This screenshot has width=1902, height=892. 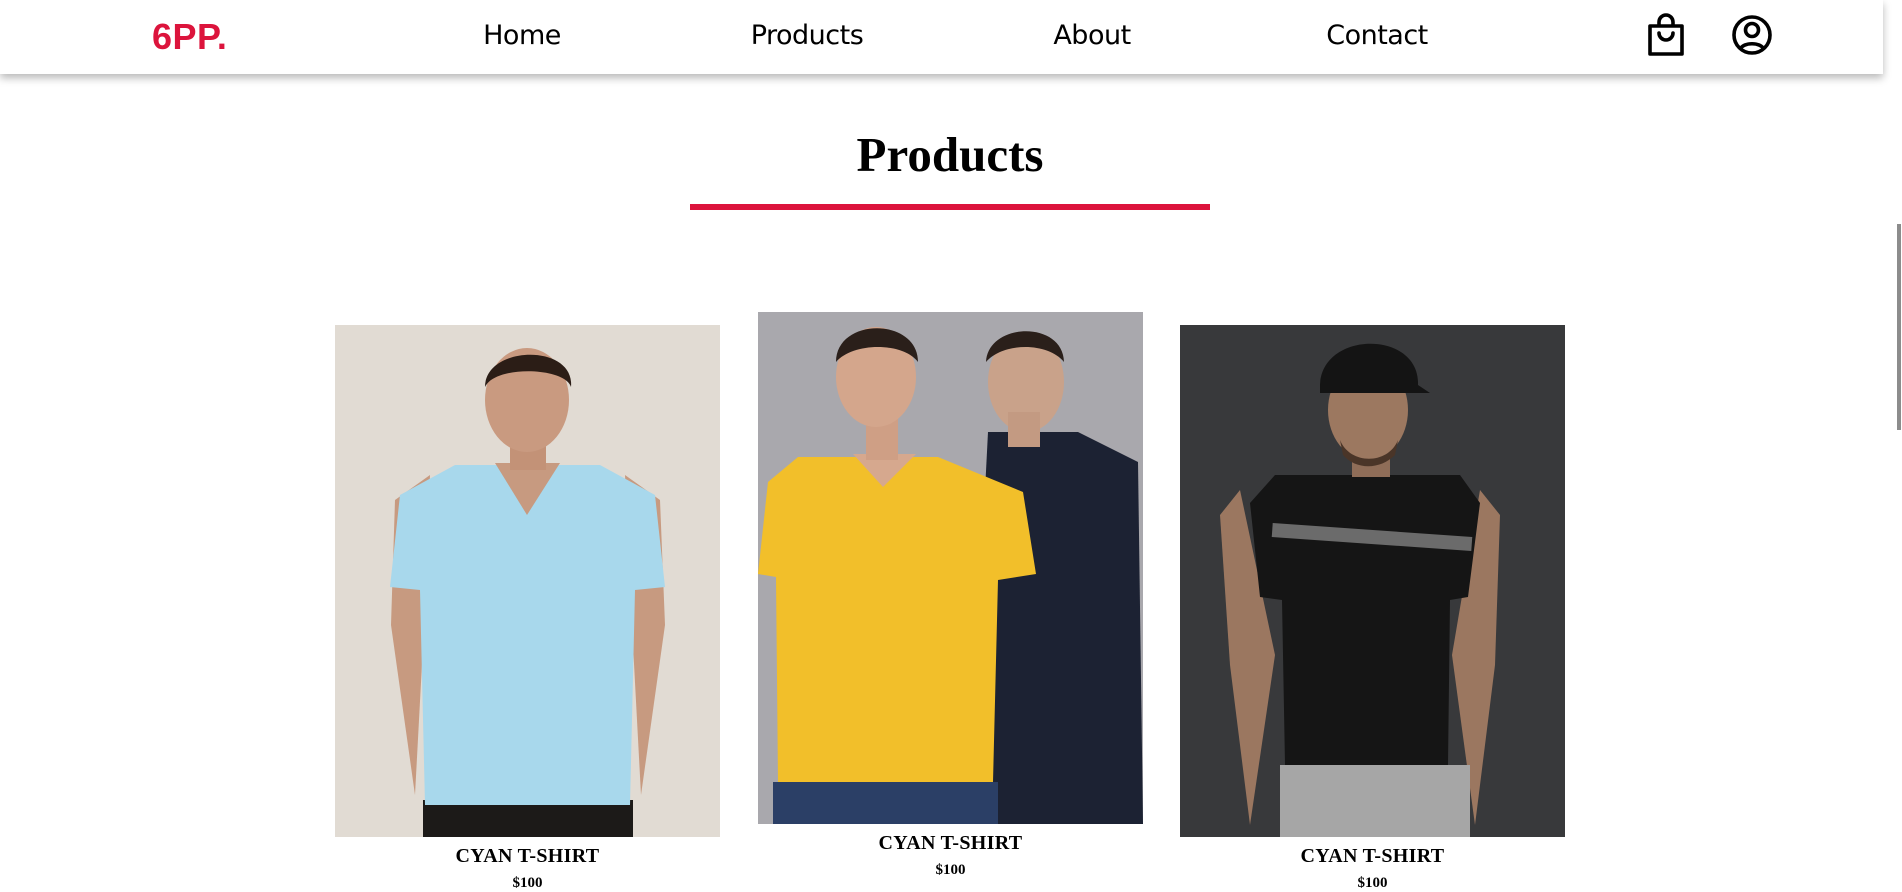 What do you see at coordinates (1666, 35) in the screenshot?
I see `shopping-bag-icon` at bounding box center [1666, 35].